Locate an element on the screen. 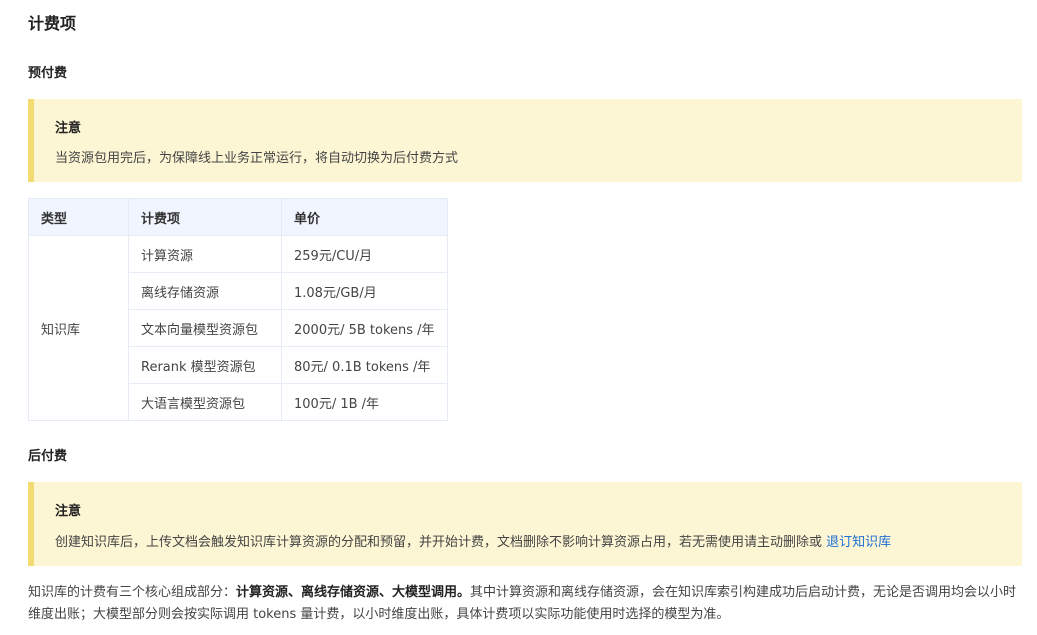 The image size is (1037, 635). item-cell: Rerank 模型资源包 is located at coordinates (205, 365).